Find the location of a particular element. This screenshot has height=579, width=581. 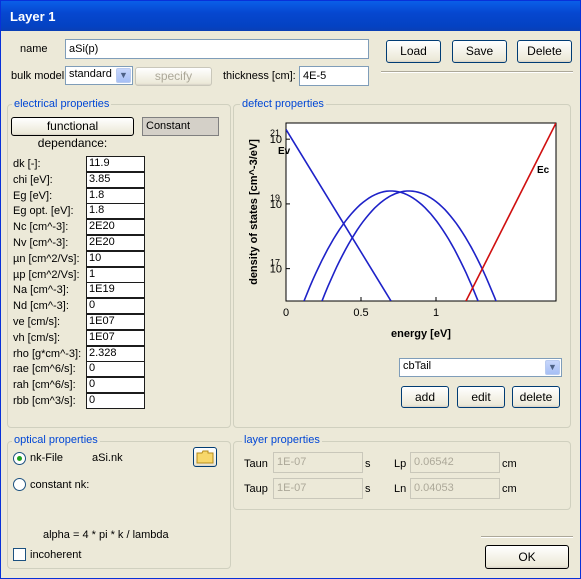

specify-button: specify is located at coordinates (173, 76).